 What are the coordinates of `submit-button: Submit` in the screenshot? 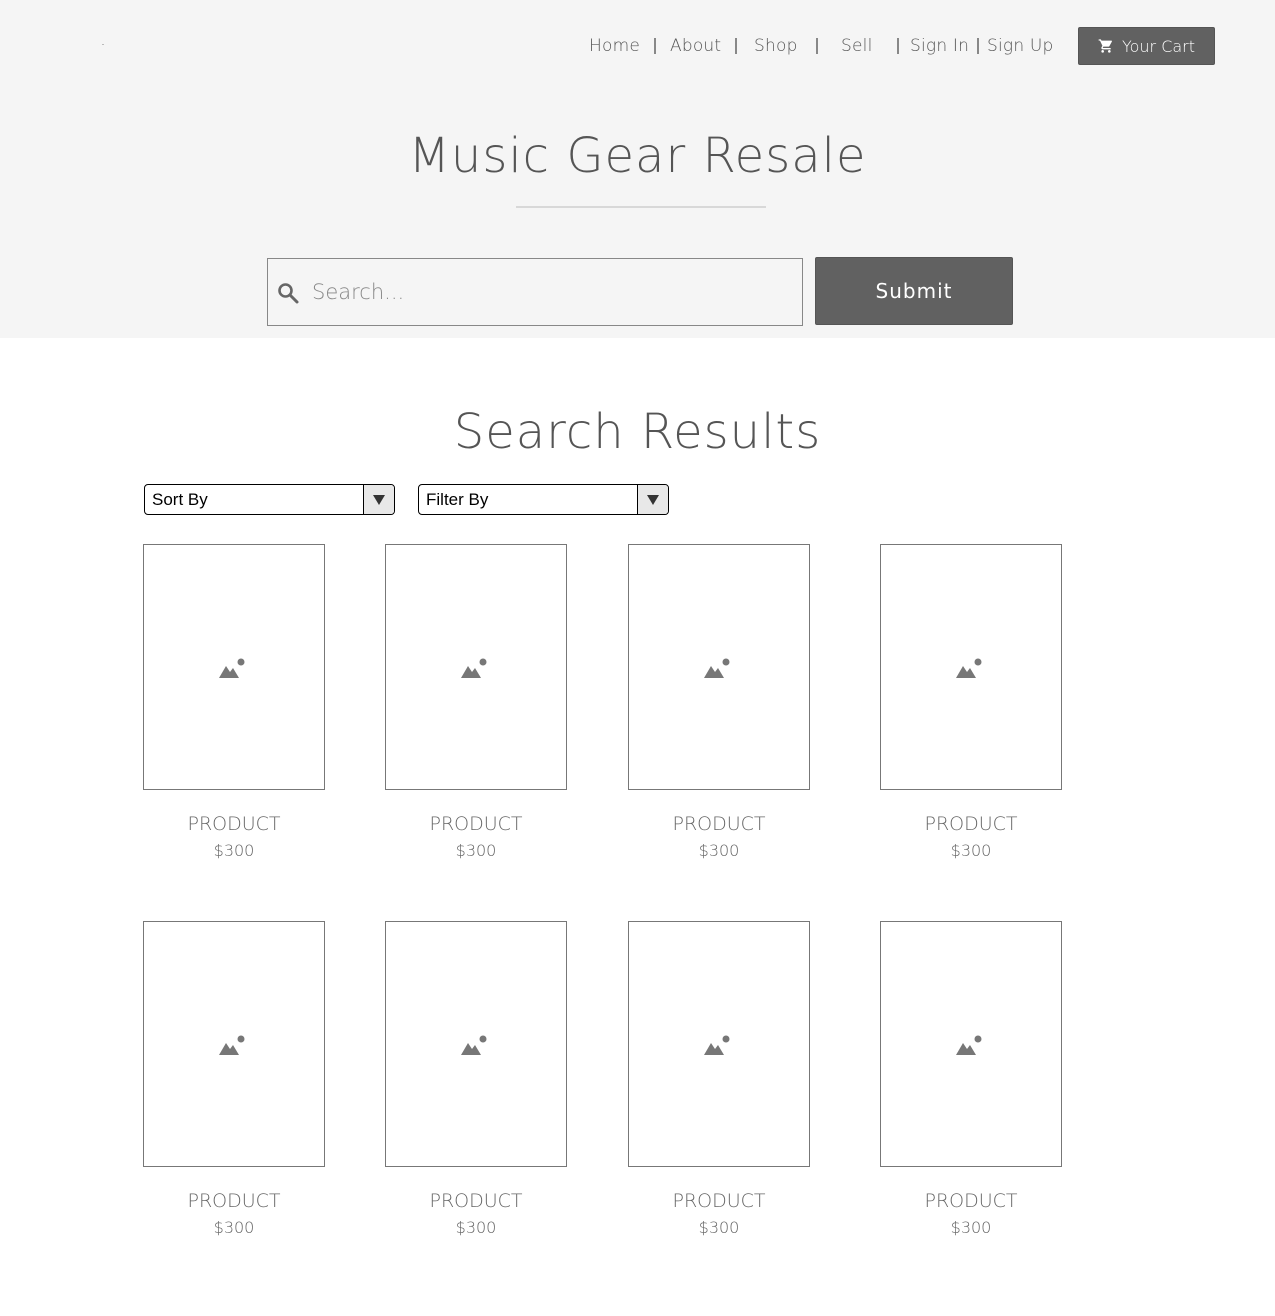 It's located at (914, 291).